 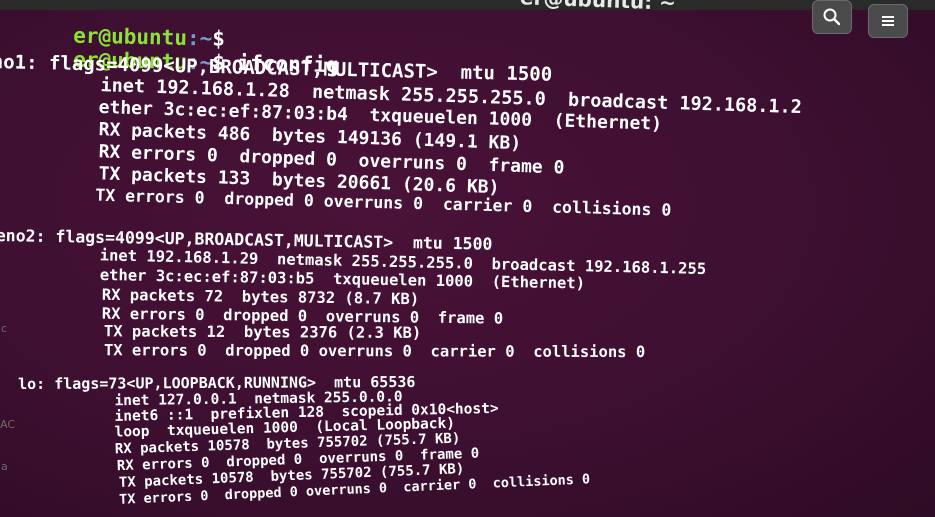 I want to click on edge-mark: a, so click(x=4, y=466).